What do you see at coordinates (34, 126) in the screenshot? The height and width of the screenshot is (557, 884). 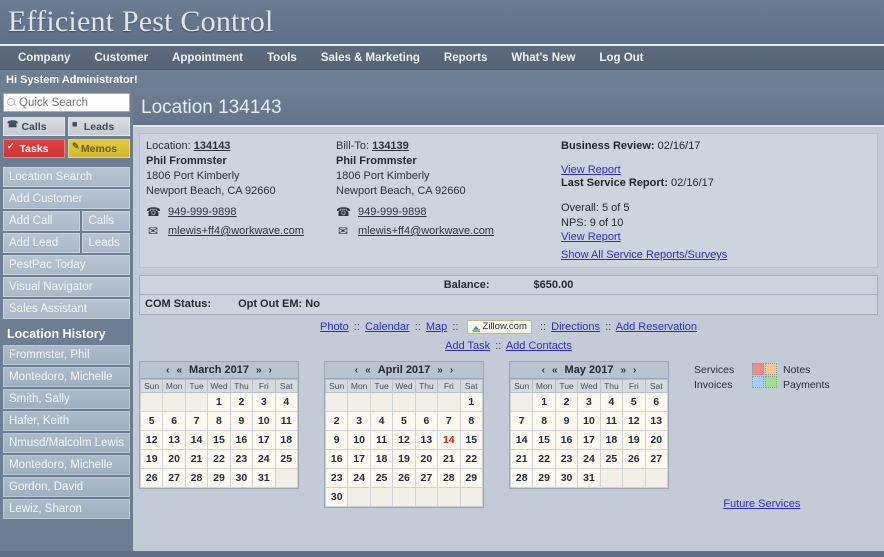 I see `sidebar-tile-calls: ☎ Calls` at bounding box center [34, 126].